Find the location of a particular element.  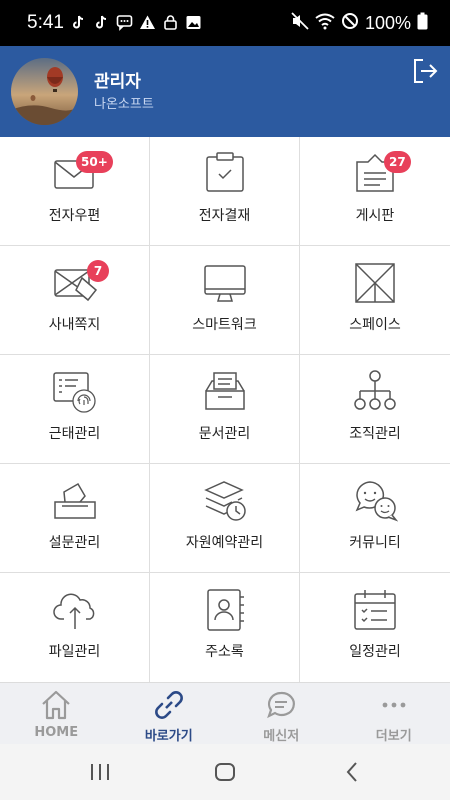

resource-clock-icon is located at coordinates (224, 501).